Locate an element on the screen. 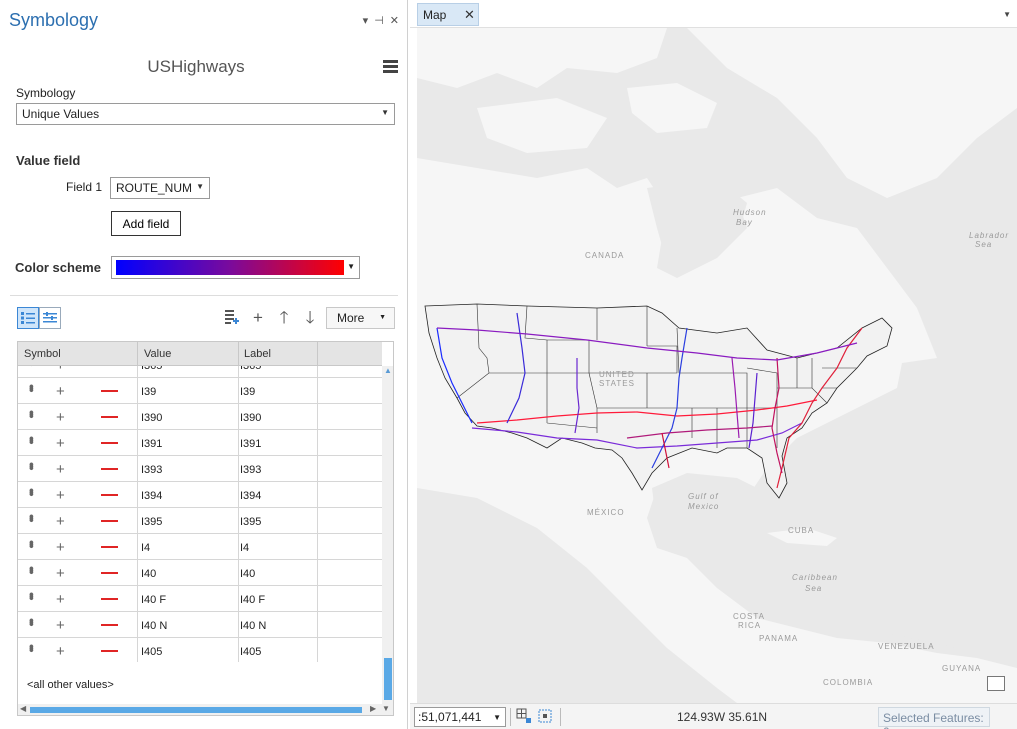 The width and height of the screenshot is (1017, 729). row-label: I39 is located at coordinates (247, 392).